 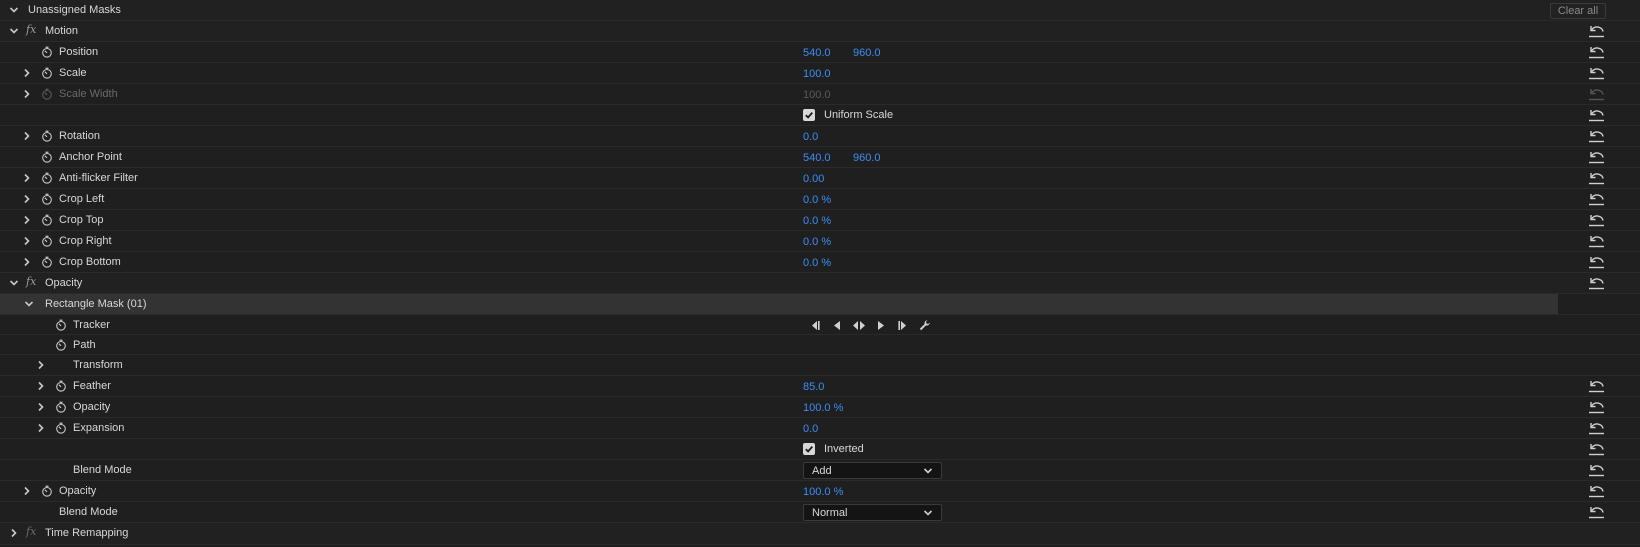 What do you see at coordinates (820, 31) in the screenshot?
I see `motion-section-header: fx Motion` at bounding box center [820, 31].